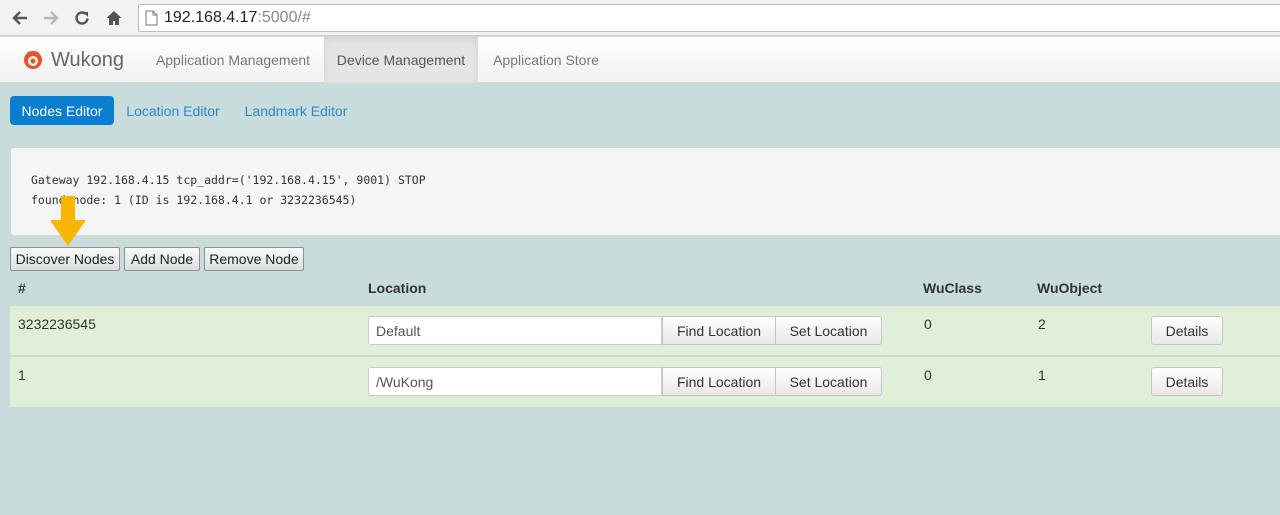 This screenshot has height=515, width=1280. I want to click on brand: Wukong, so click(73, 60).